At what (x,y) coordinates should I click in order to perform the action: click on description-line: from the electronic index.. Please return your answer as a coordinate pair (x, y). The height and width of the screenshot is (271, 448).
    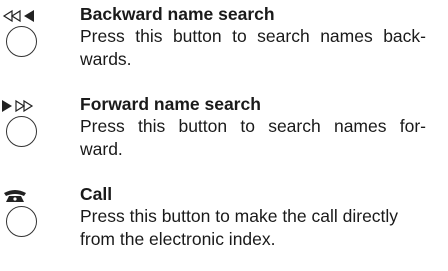
    Looking at the image, I should click on (178, 238).